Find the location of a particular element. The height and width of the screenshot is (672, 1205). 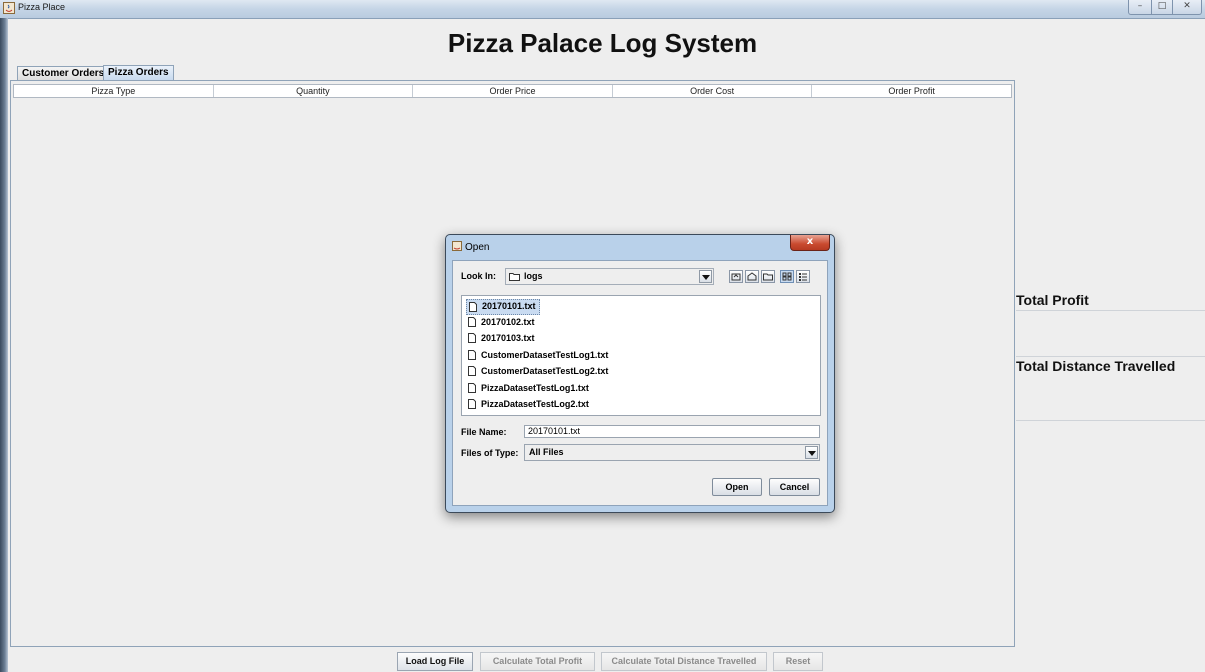

tab-pizza-orders: Pizza Orders is located at coordinates (138, 73).